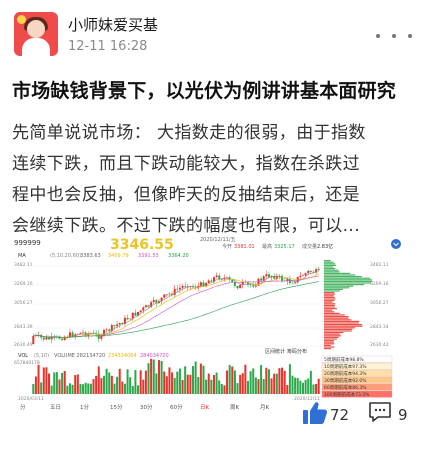 Image resolution: width=430 pixels, height=460 pixels. Describe the element at coordinates (217, 89) in the screenshot. I see `article-title: 市场缺钱背景下，以光伏为例讲讲基本面研究` at that location.